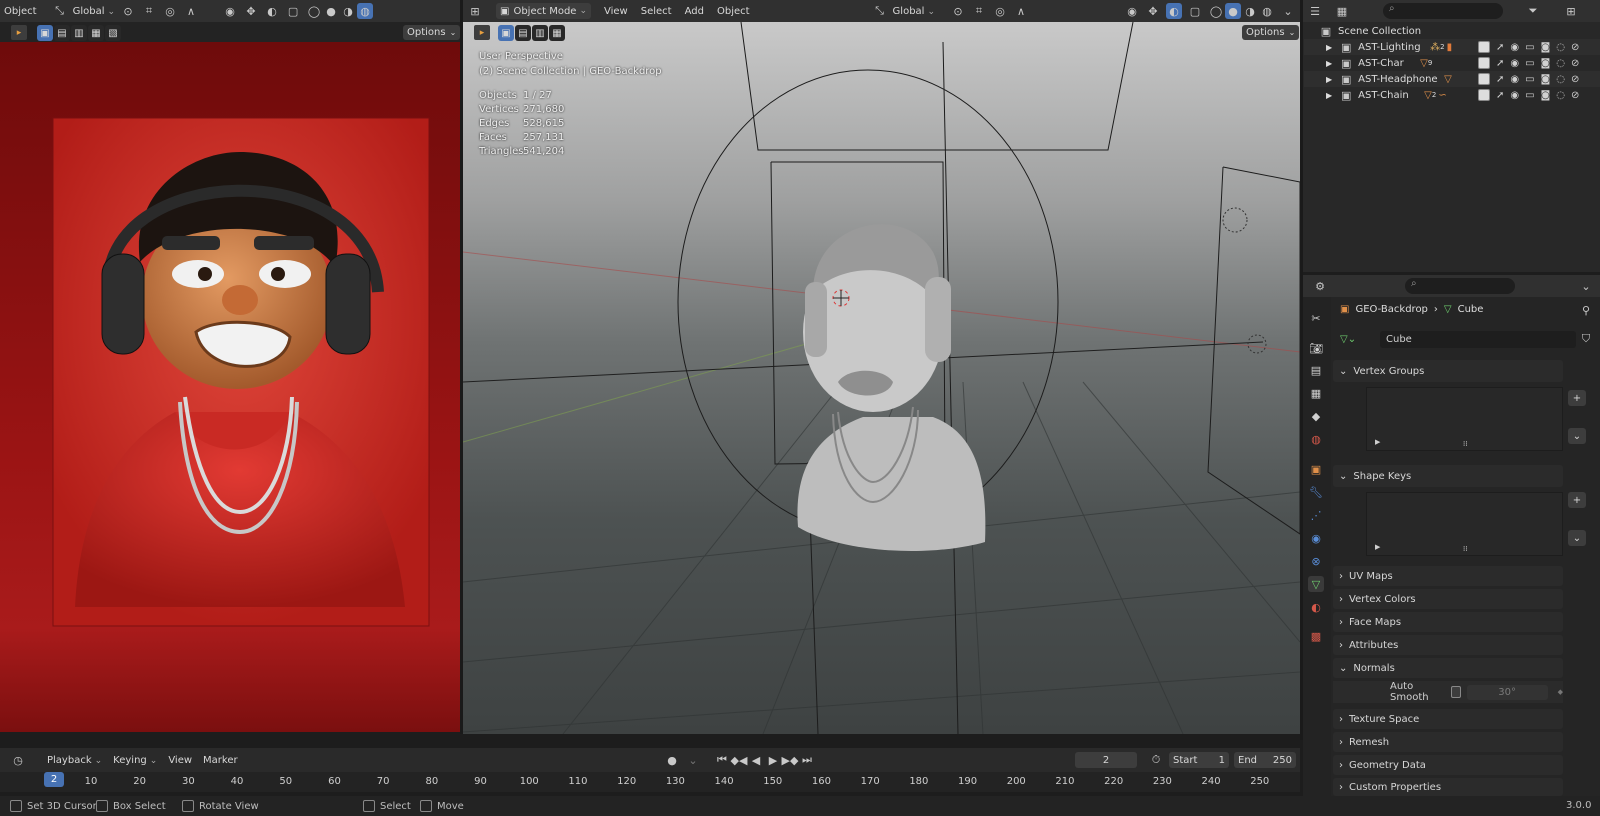 The image size is (1600, 816). Describe the element at coordinates (1464, 419) in the screenshot. I see `vertex-groups-list: ▶ ⁞⁞` at that location.